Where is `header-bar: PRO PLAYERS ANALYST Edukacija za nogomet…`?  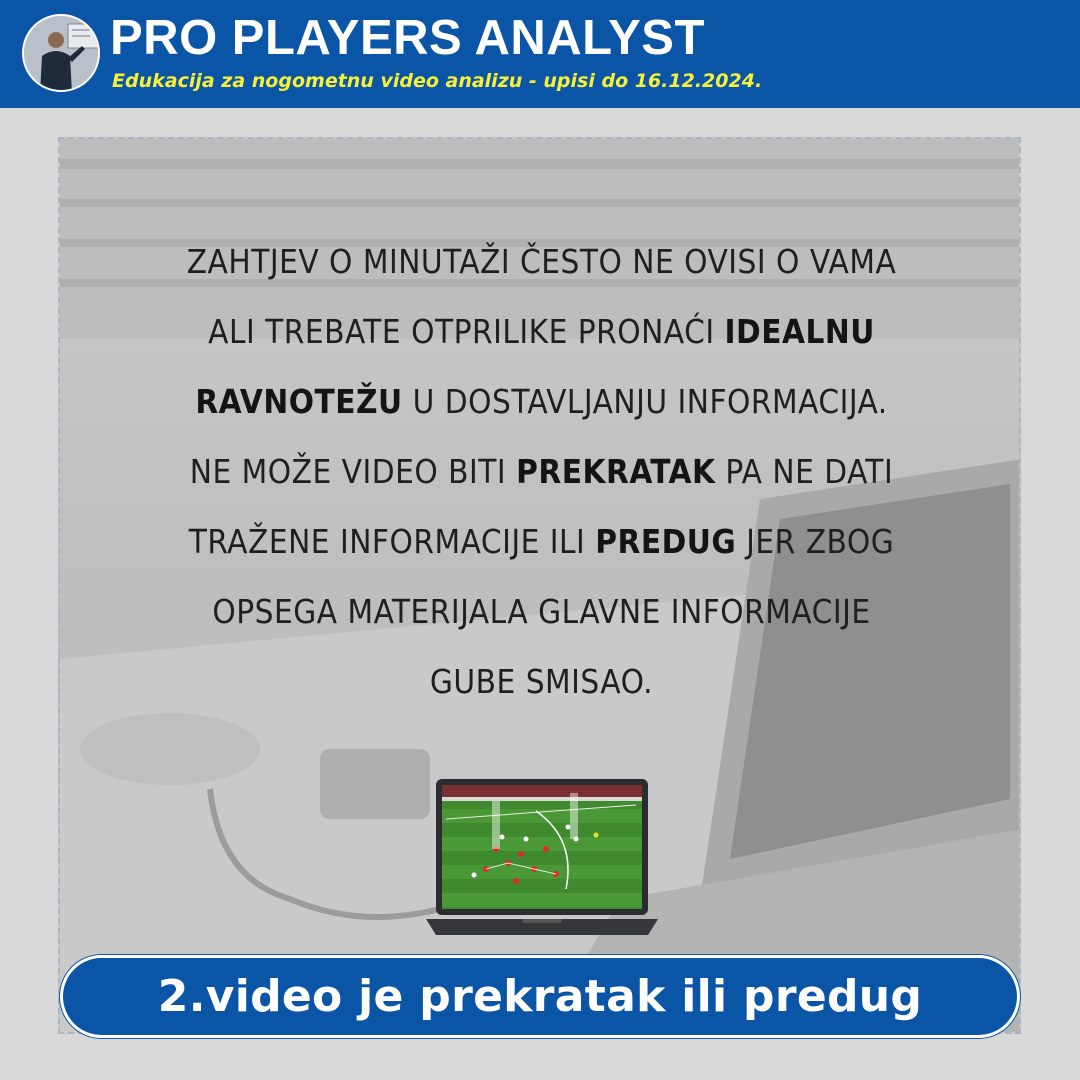 header-bar: PRO PLAYERS ANALYST Edukacija za nogomet… is located at coordinates (540, 54).